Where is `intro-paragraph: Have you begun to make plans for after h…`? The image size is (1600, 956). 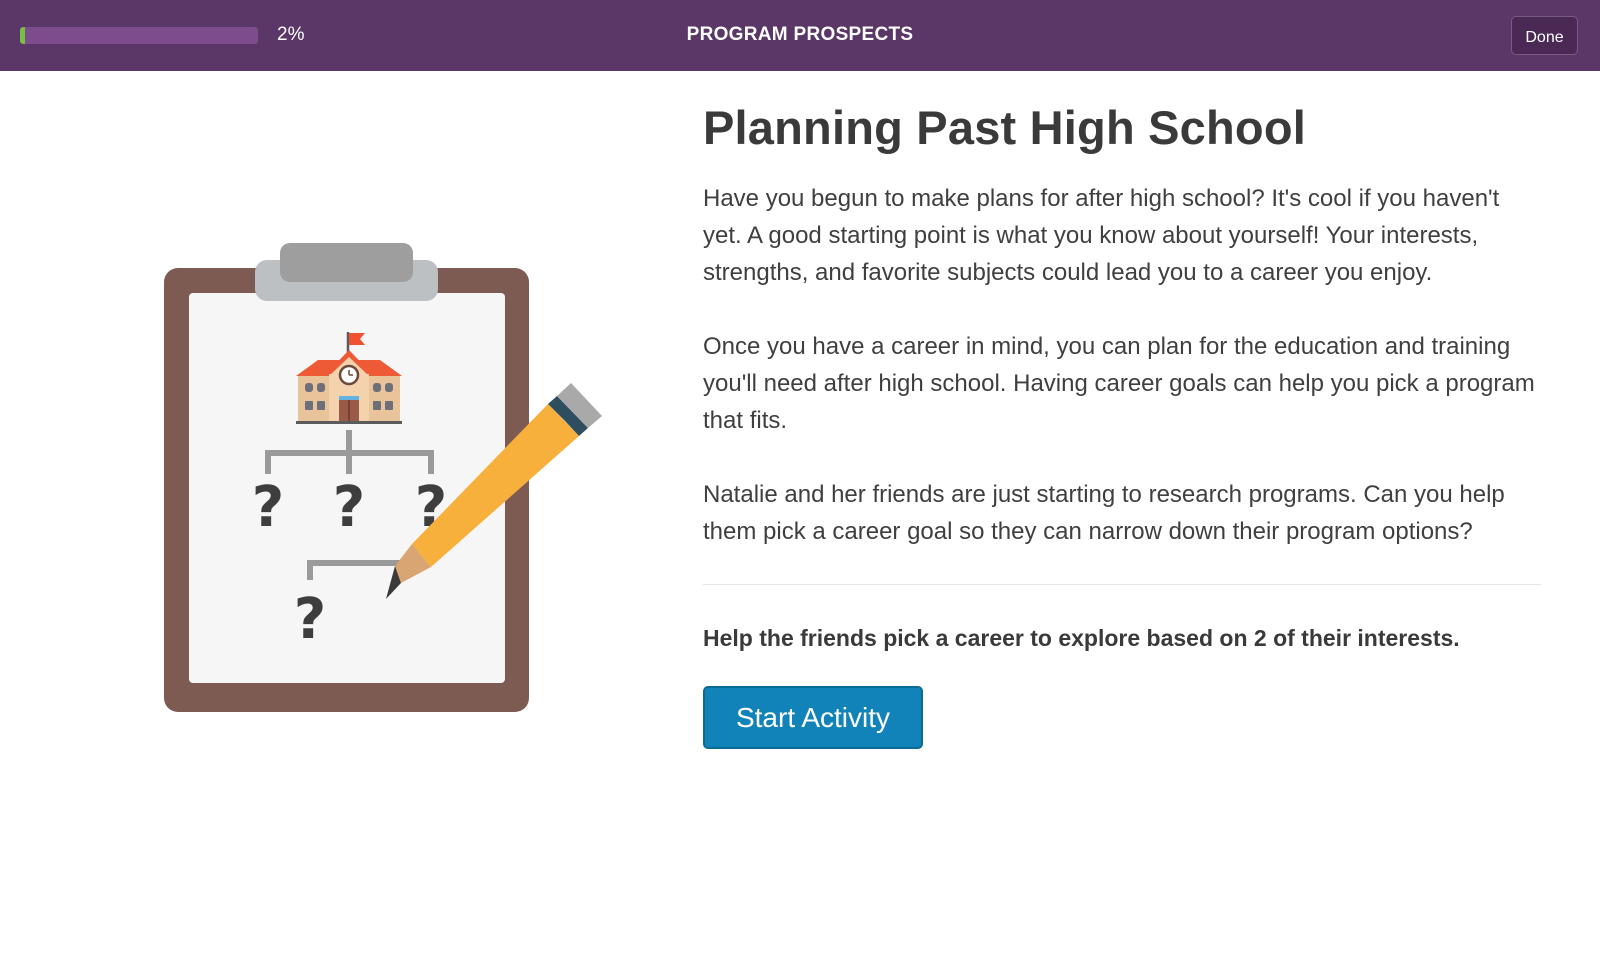
intro-paragraph: Have you begun to make plans for after h… is located at coordinates (1101, 235).